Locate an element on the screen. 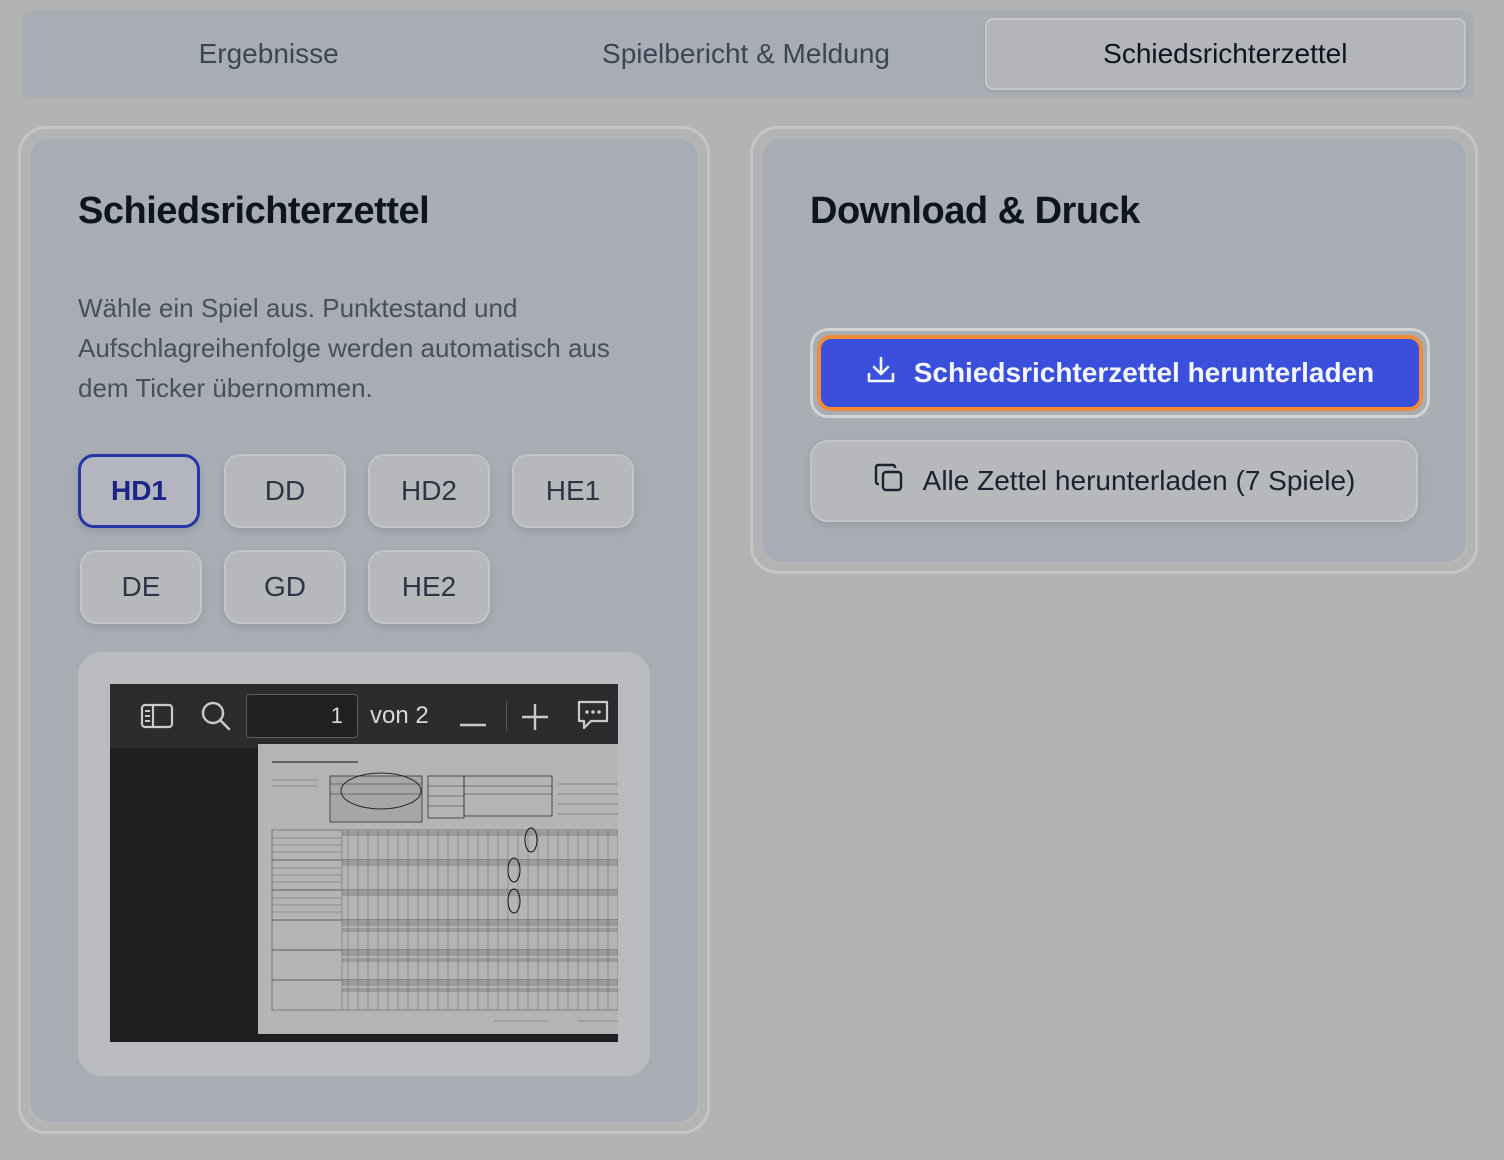 The height and width of the screenshot is (1160, 1504). sidebar-toggle-icon is located at coordinates (157, 718).